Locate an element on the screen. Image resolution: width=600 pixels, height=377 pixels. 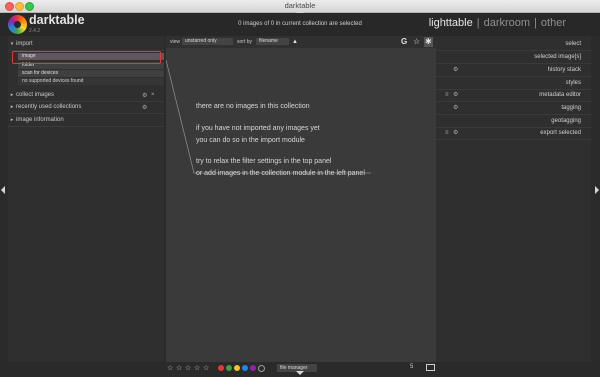
view-filter-select: unstarred only is located at coordinates (207, 41).